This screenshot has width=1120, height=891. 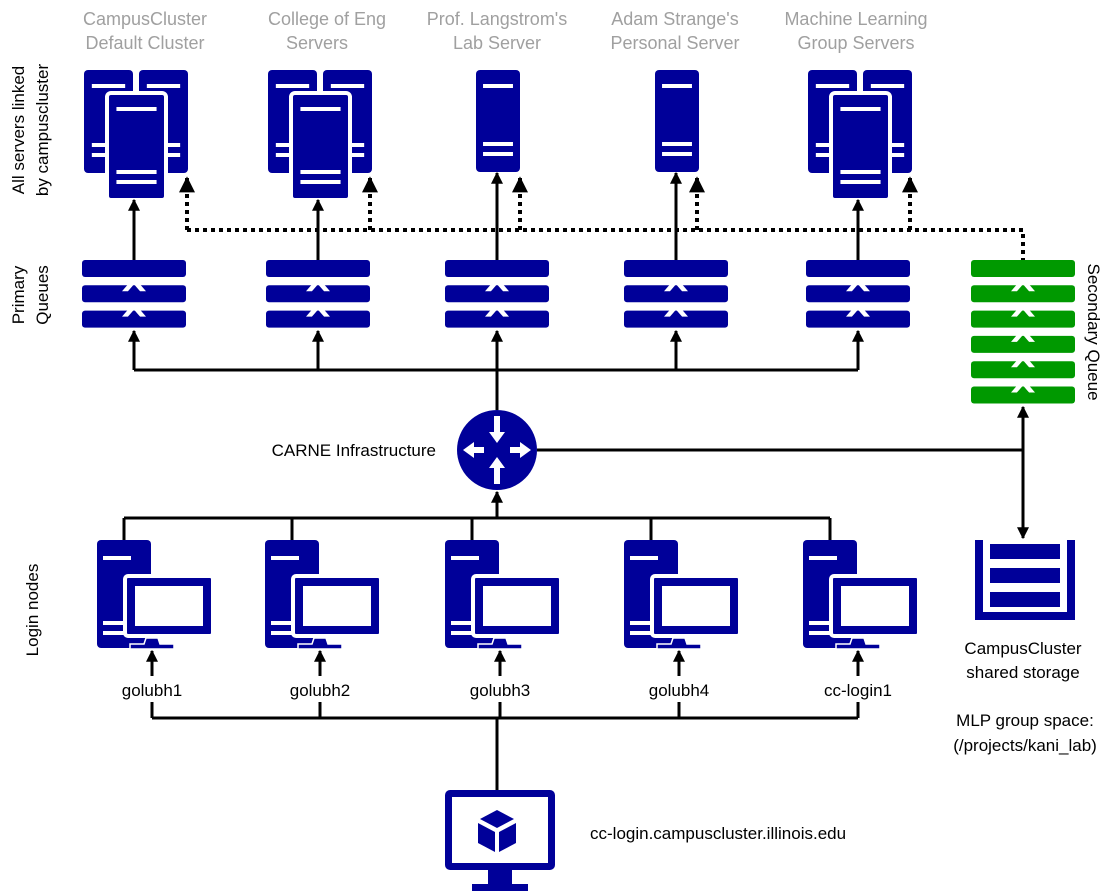 What do you see at coordinates (144, 43) in the screenshot?
I see `server-label: Default Cluster` at bounding box center [144, 43].